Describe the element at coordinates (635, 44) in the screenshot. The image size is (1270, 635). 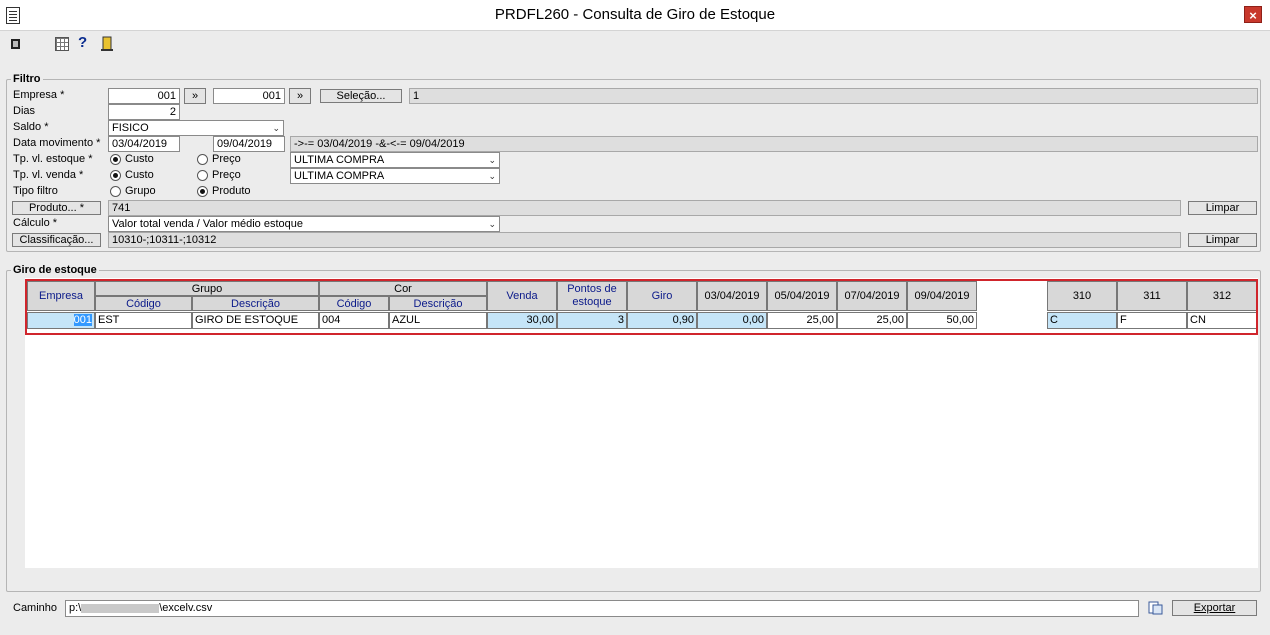
I see `toolbar: ?` at that location.